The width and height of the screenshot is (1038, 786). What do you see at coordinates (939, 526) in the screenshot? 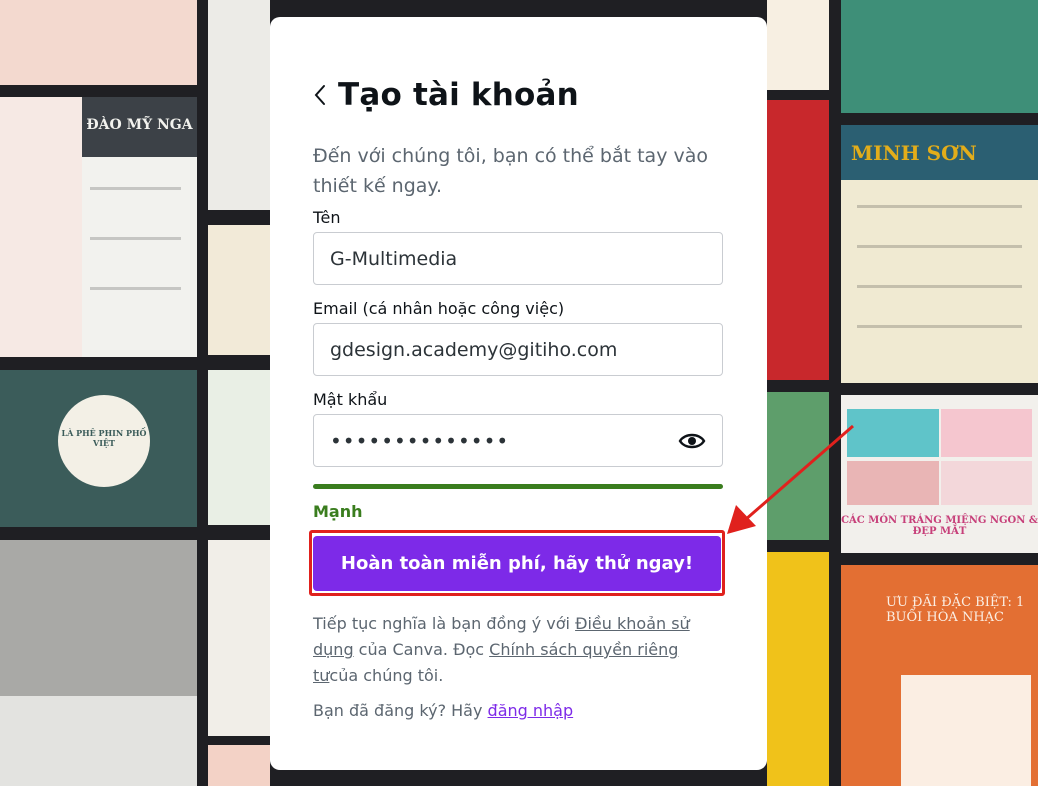
I see `template-title: CÁC MÓN TRÁNG MIỆNG NGON & ĐẸP MẮT` at bounding box center [939, 526].